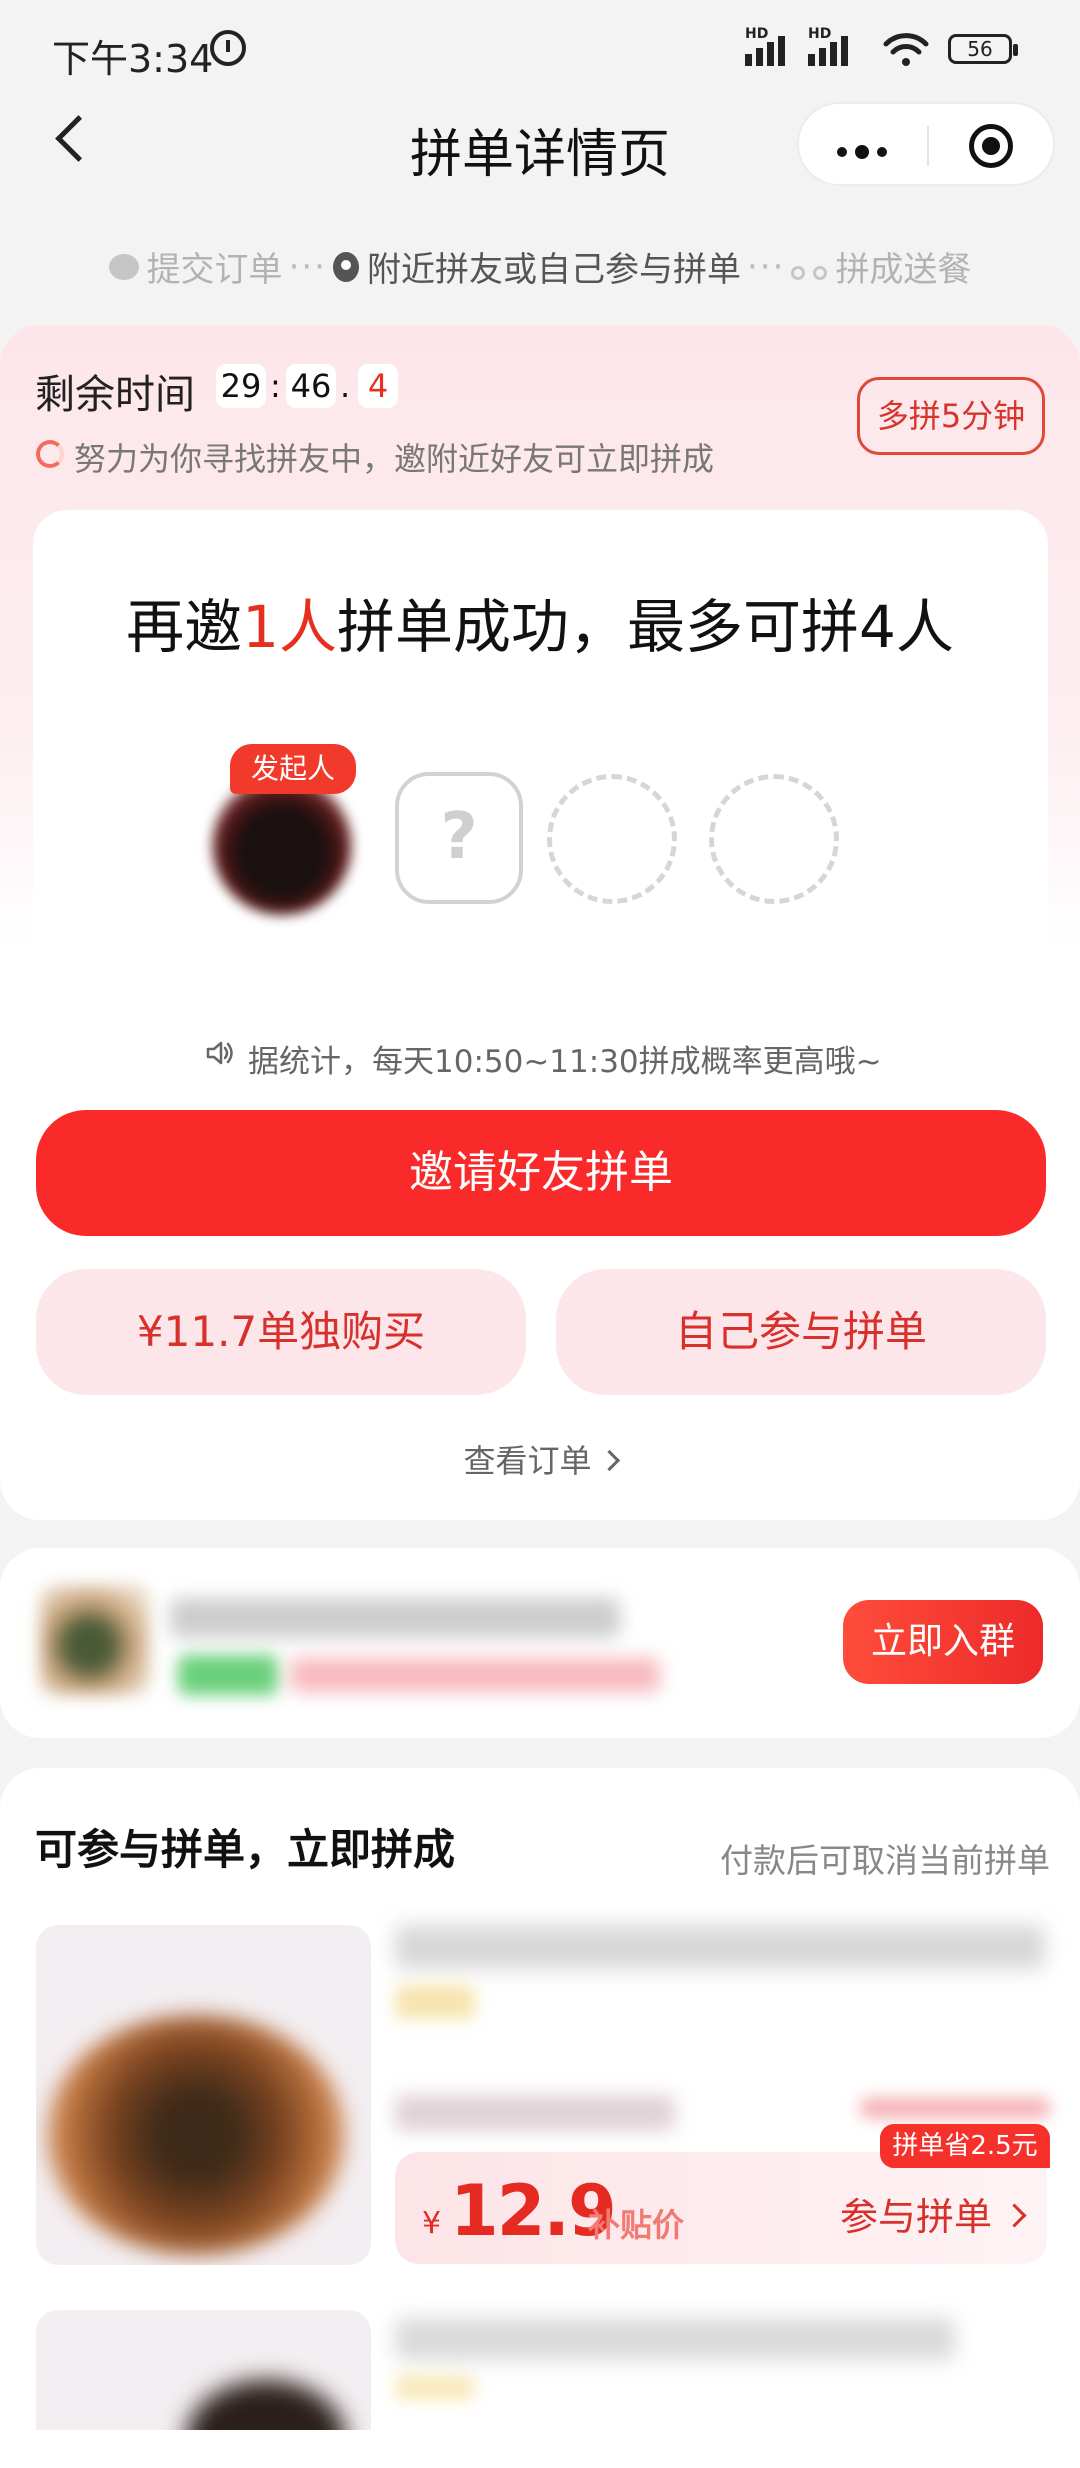 The image size is (1080, 2468). Describe the element at coordinates (951, 416) in the screenshot. I see `extend-time-button: 多拼5分钟` at that location.